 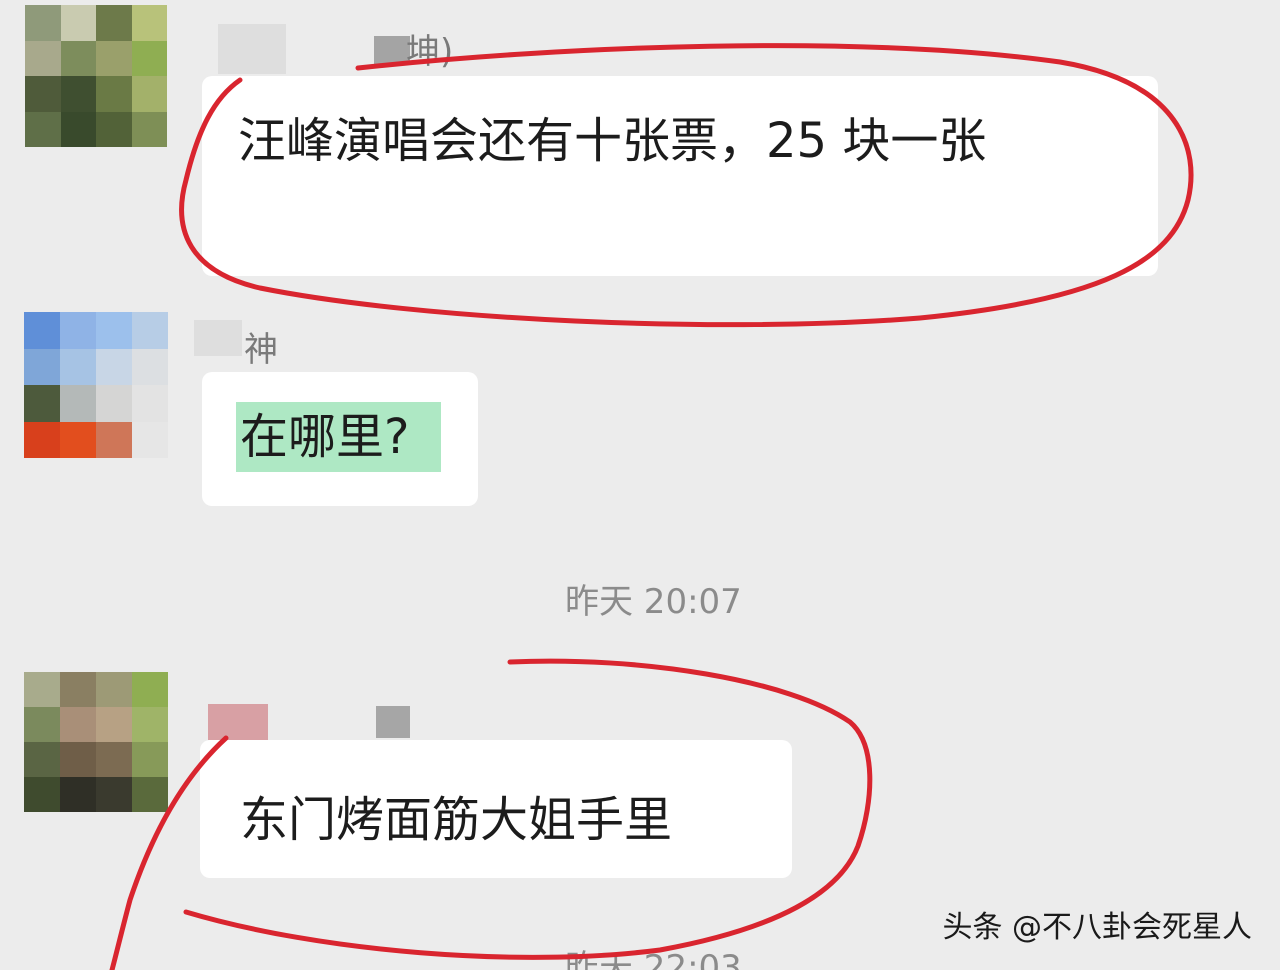 I want to click on message-bubble: 东门烤面筋大姐手里, so click(x=496, y=809).